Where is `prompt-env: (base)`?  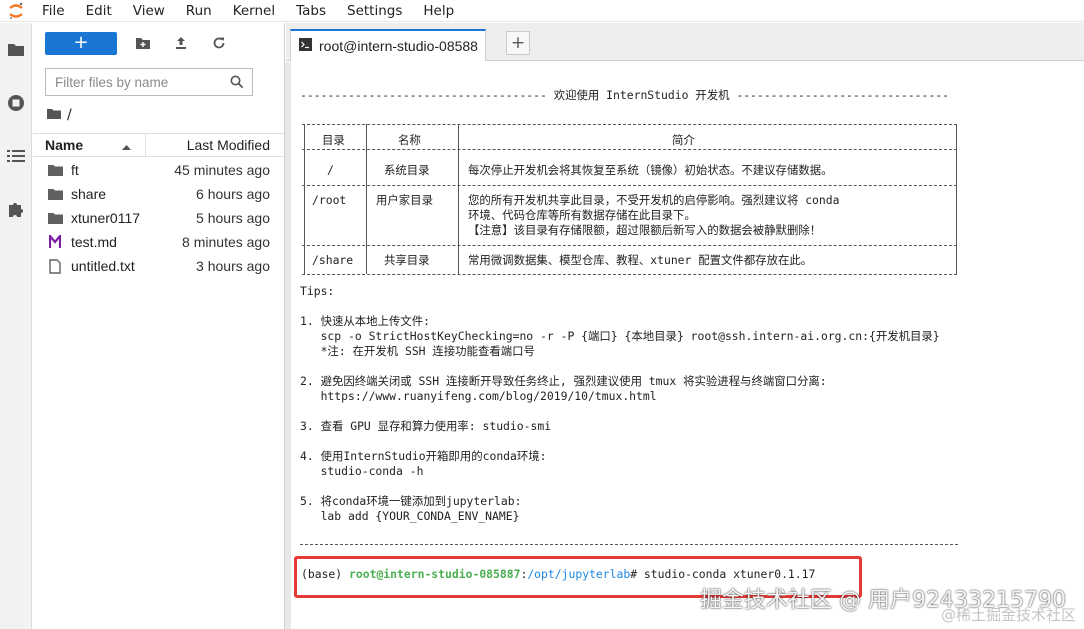 prompt-env: (base) is located at coordinates (325, 574).